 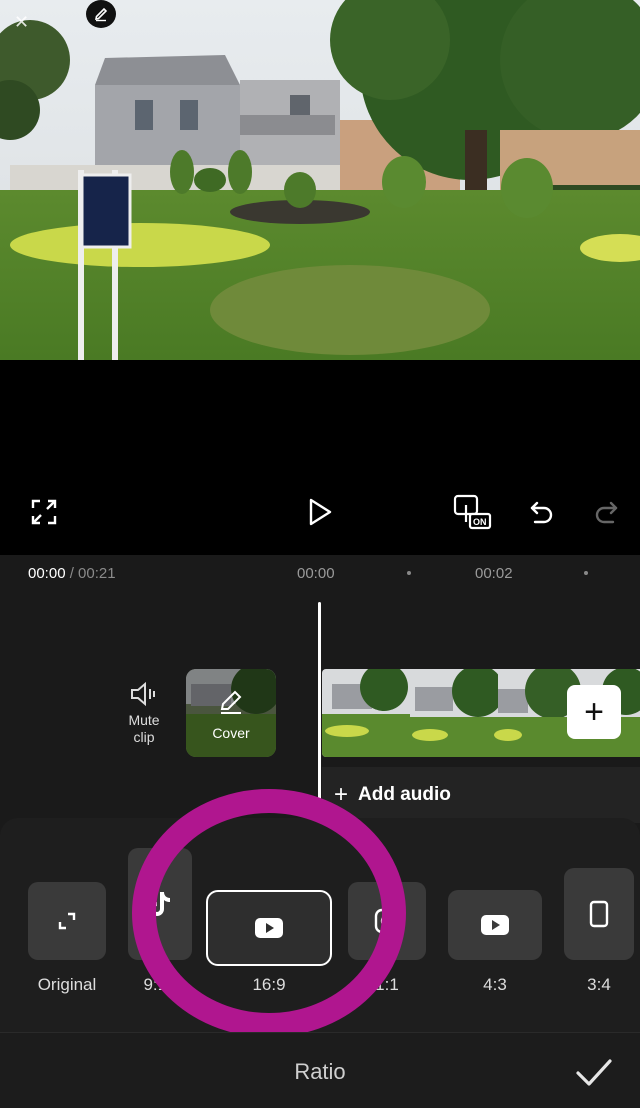 What do you see at coordinates (44, 512) in the screenshot?
I see `fullscreen-icon` at bounding box center [44, 512].